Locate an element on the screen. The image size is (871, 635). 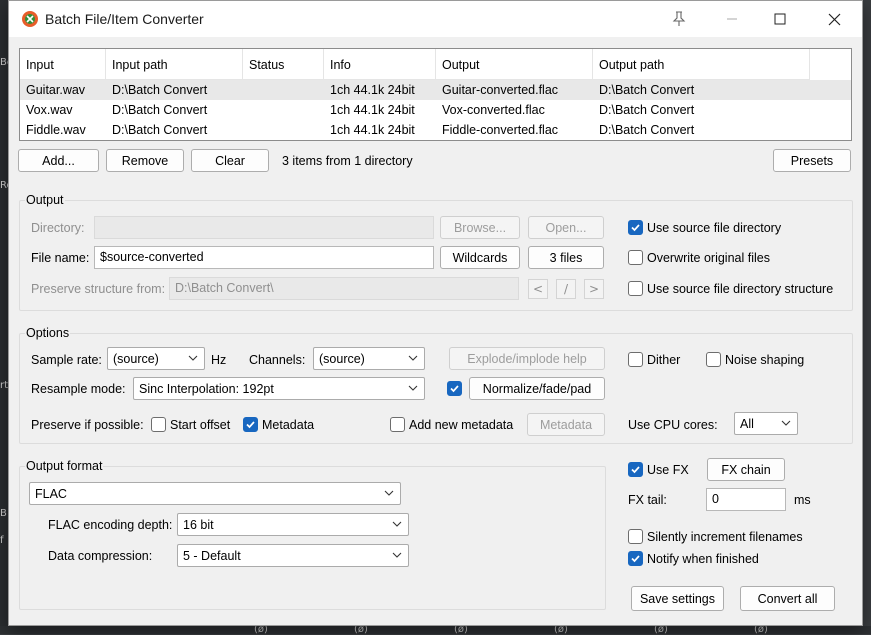
channels-value: (source) is located at coordinates (342, 359).